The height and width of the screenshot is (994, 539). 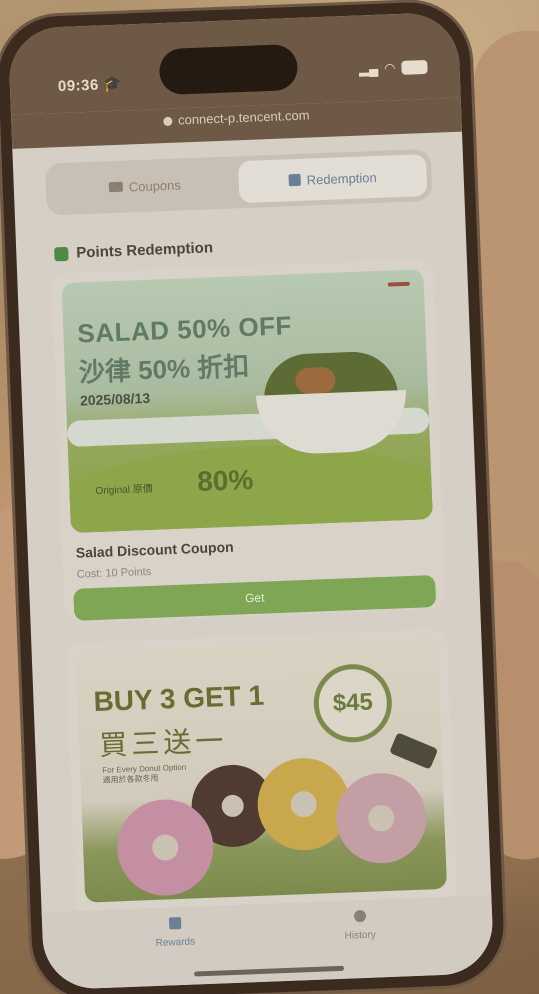 I want to click on price-badge: $45, so click(x=353, y=703).